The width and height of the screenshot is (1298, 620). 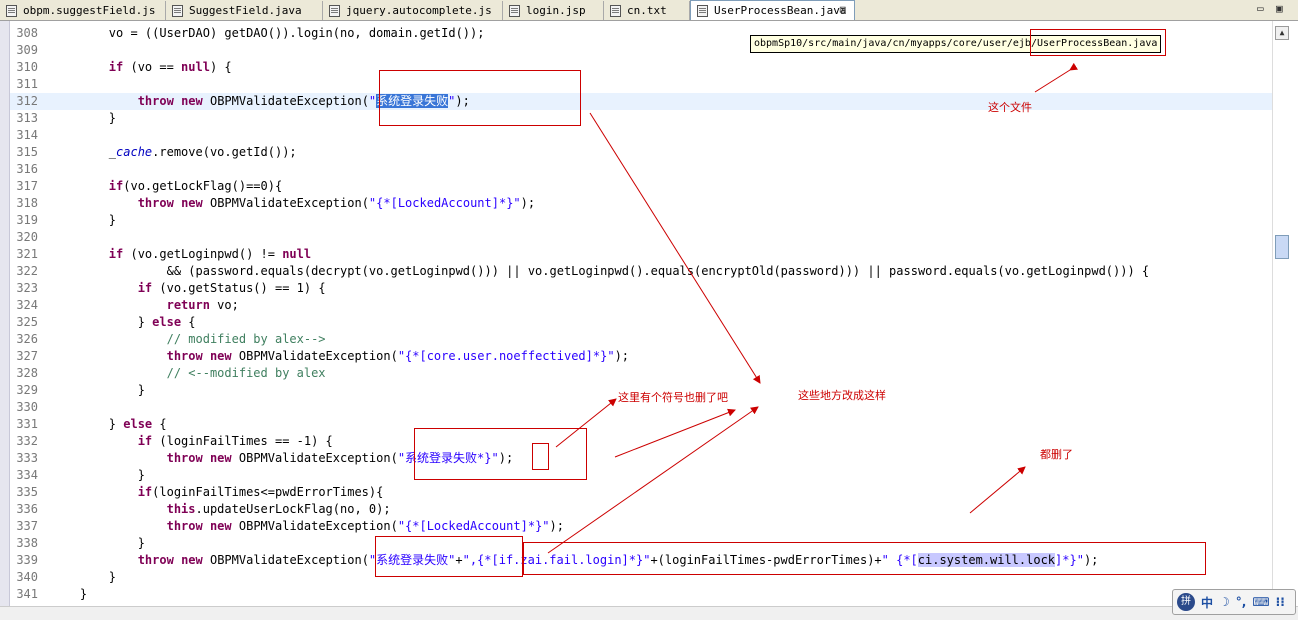 I want to click on minimize-icon: ▭, so click(x=1260, y=8).